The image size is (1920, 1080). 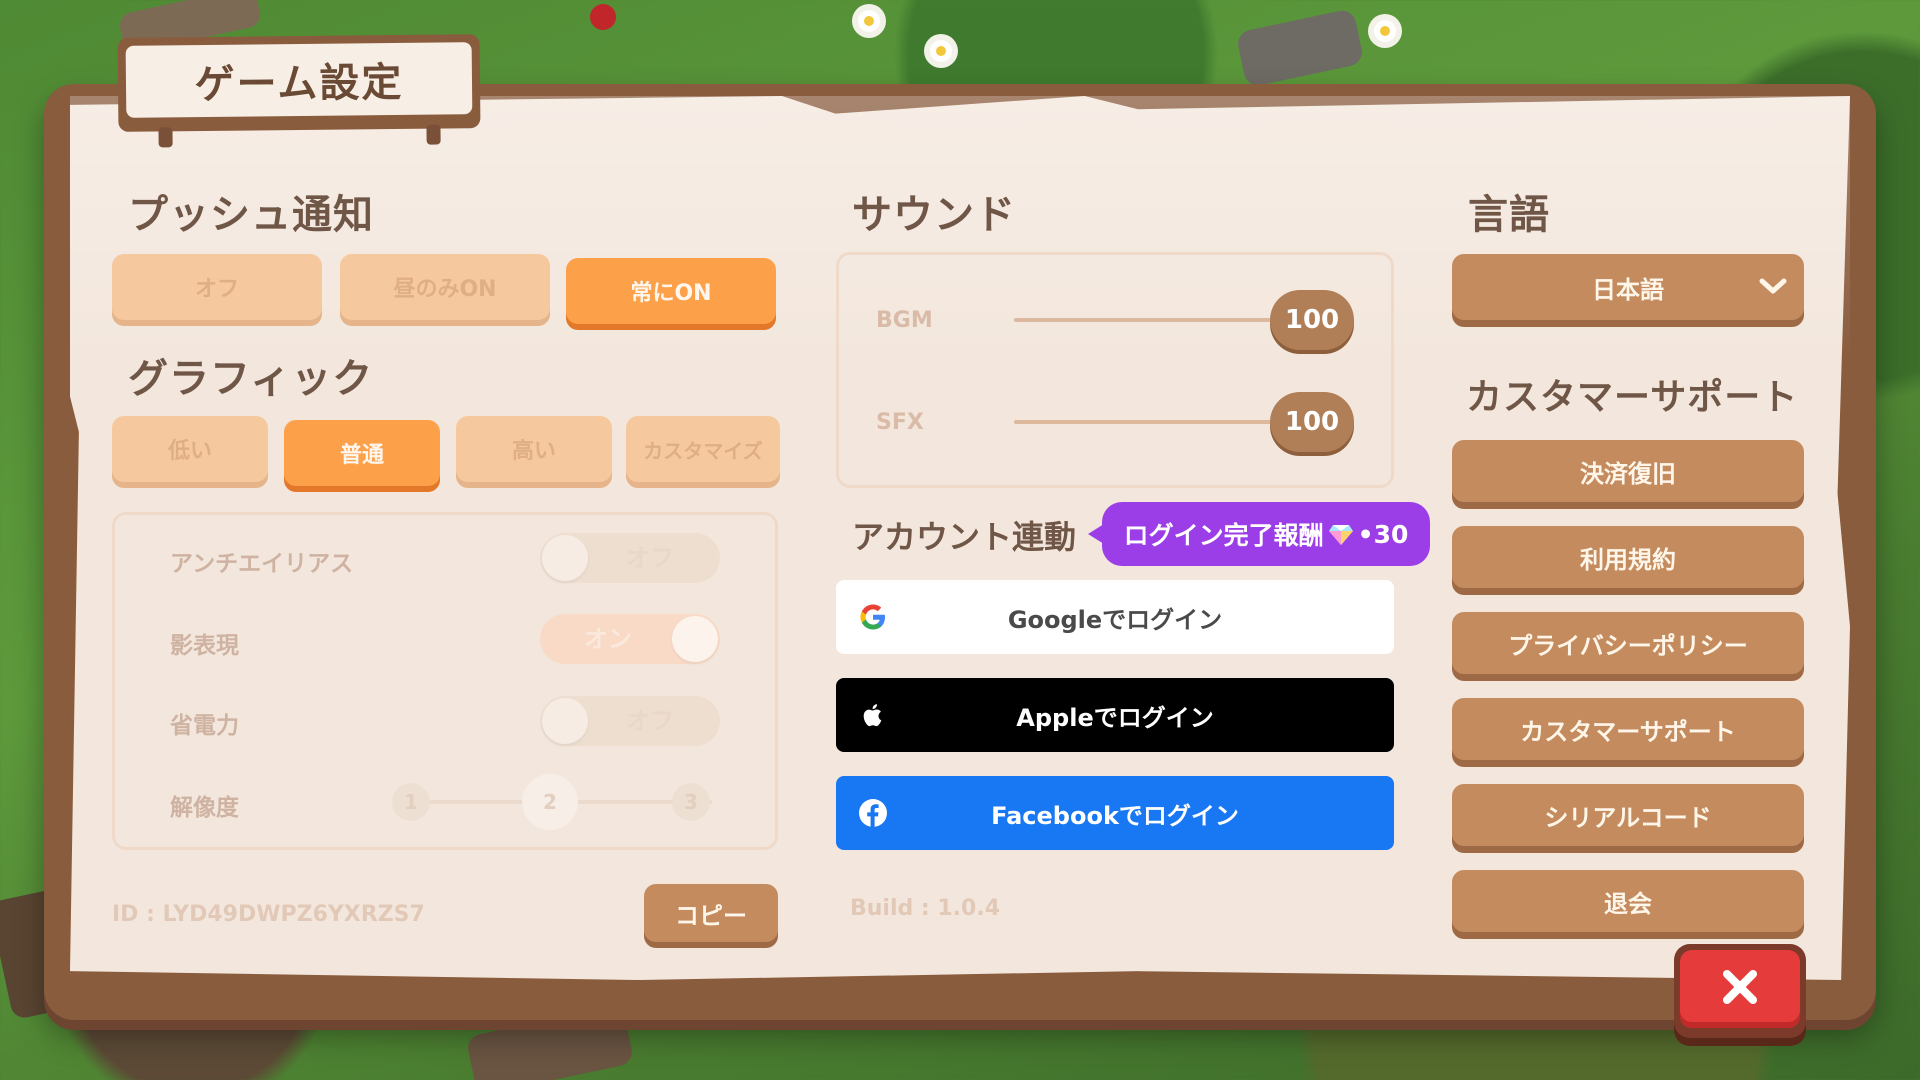 What do you see at coordinates (1115, 370) in the screenshot?
I see `sound-panel` at bounding box center [1115, 370].